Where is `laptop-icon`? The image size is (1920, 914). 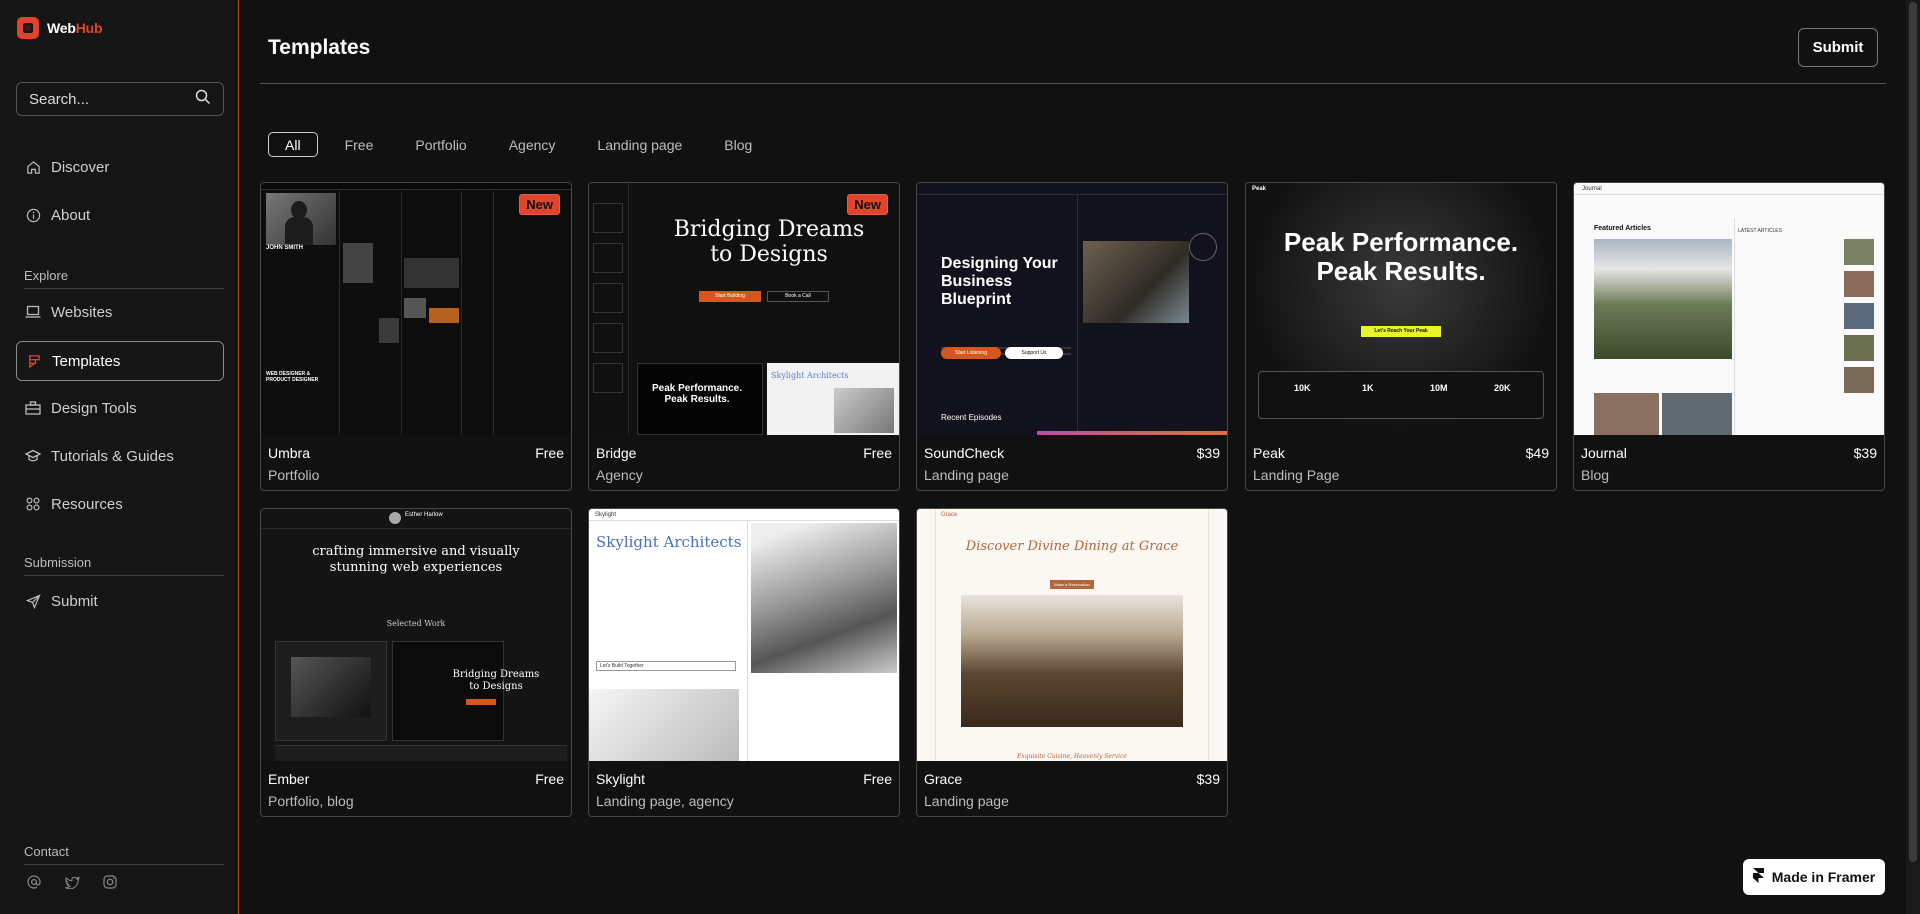 laptop-icon is located at coordinates (33, 312).